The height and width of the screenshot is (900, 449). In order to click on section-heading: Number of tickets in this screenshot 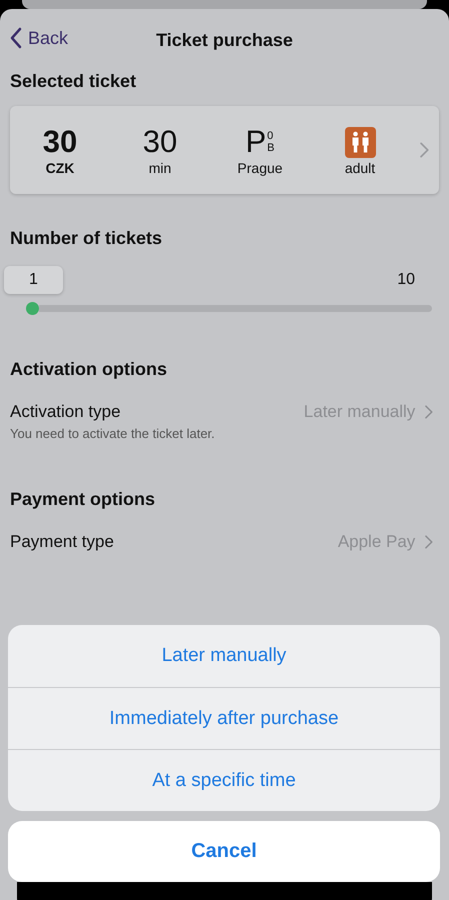, I will do `click(87, 238)`.